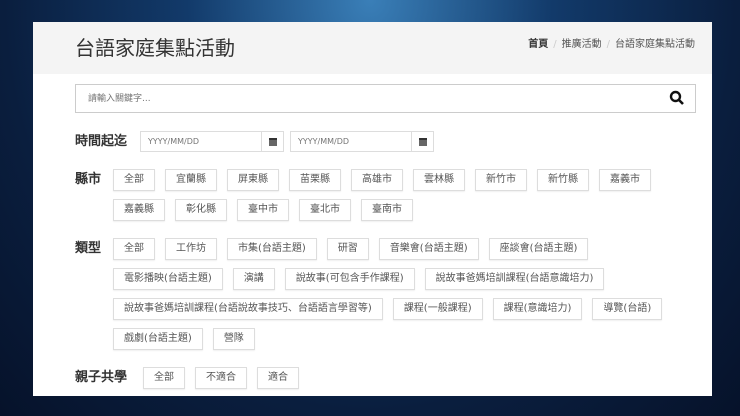  Describe the element at coordinates (101, 141) in the screenshot. I see `date-label: 時間起迄` at that location.